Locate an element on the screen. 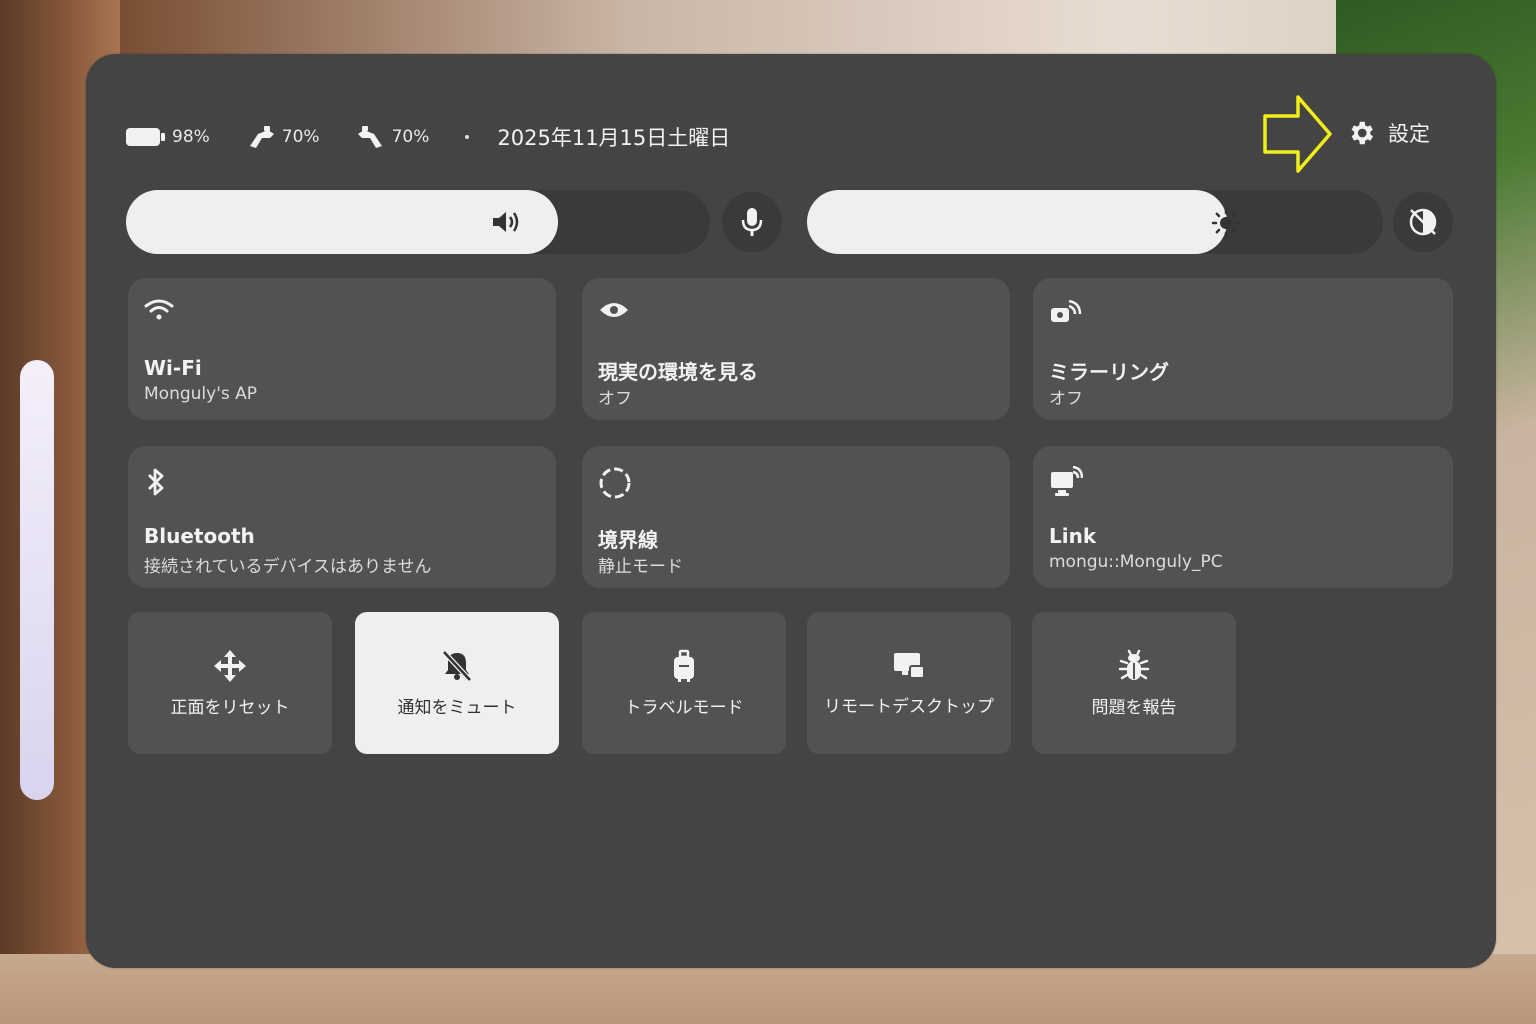 This screenshot has width=1536, height=1024. tile-title: ミラーリング is located at coordinates (1109, 372).